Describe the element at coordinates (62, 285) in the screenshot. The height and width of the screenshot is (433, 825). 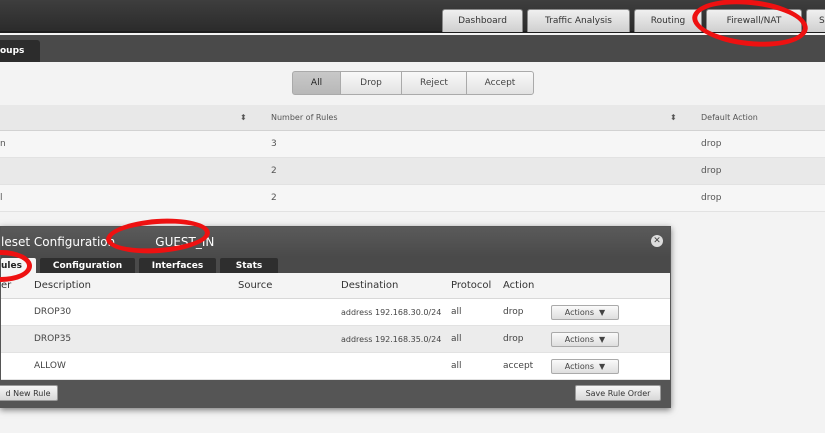
I see `column-header-description: Description` at that location.